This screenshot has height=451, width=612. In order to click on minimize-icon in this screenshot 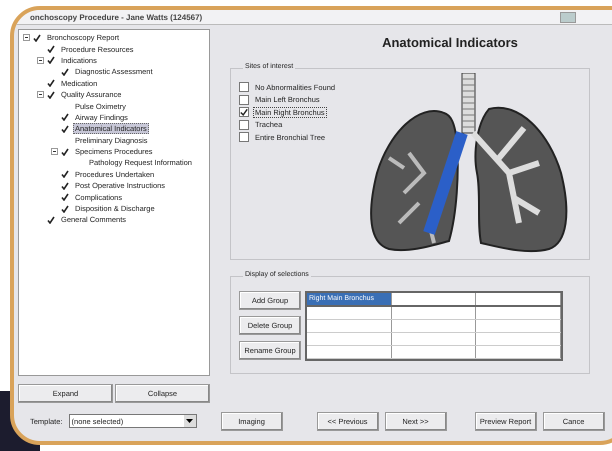, I will do `click(568, 17)`.